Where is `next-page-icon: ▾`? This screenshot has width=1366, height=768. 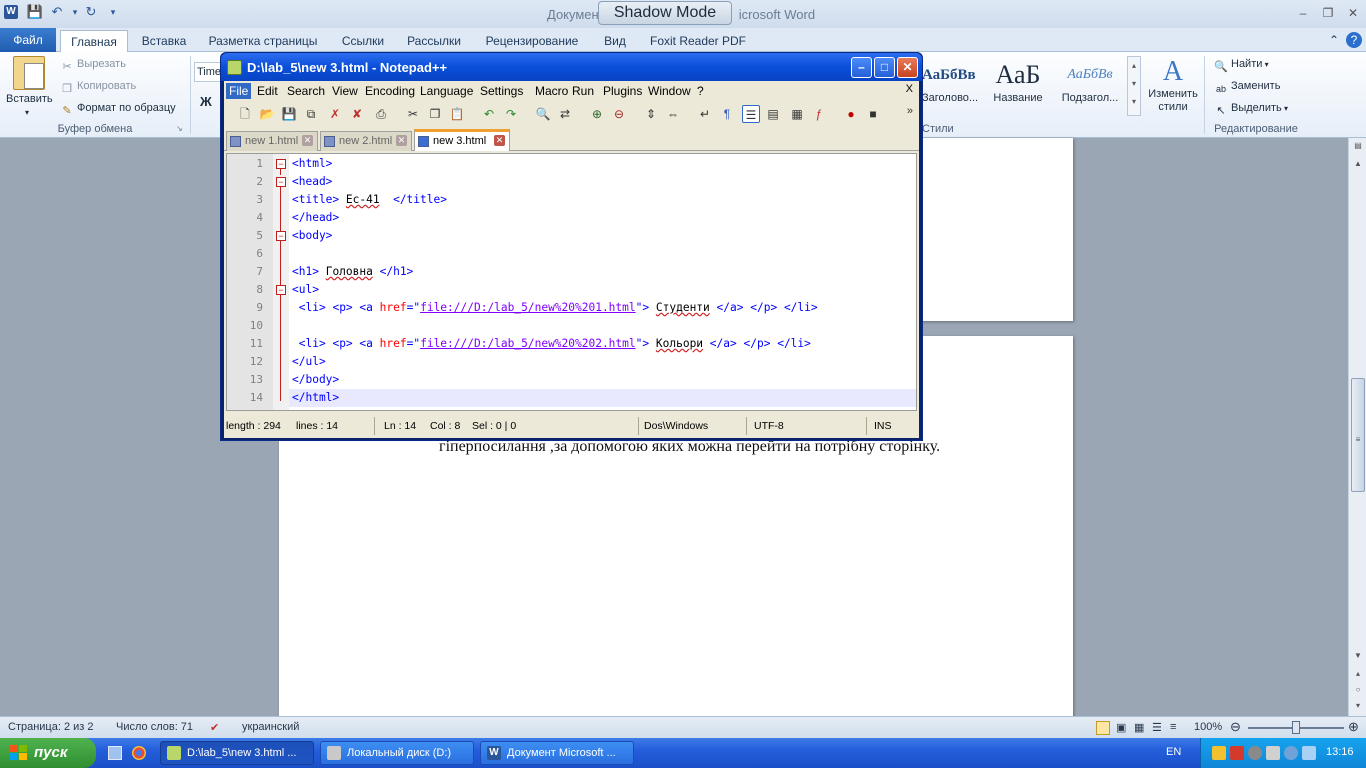 next-page-icon: ▾ is located at coordinates (1358, 706).